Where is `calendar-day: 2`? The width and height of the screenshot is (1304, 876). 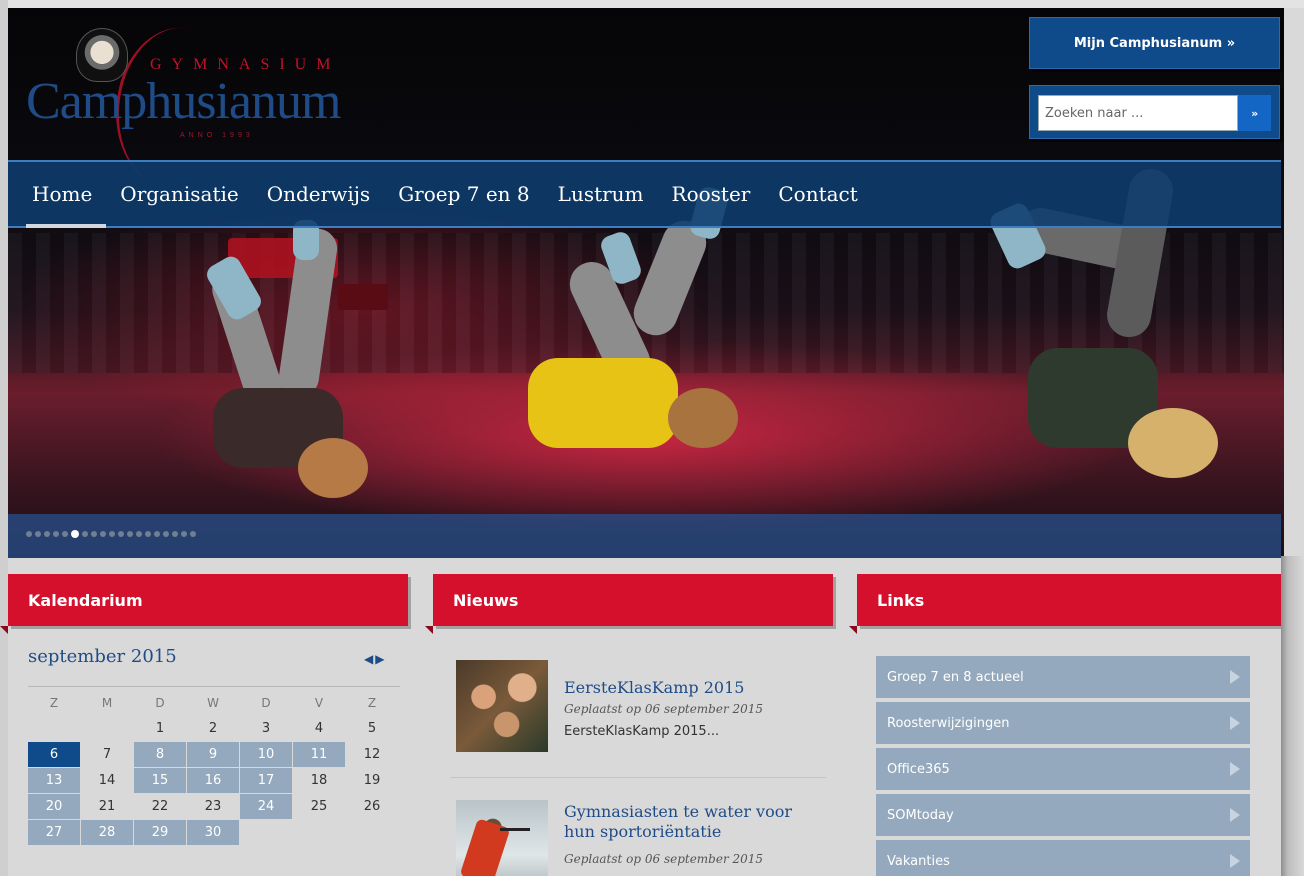 calendar-day: 2 is located at coordinates (213, 728).